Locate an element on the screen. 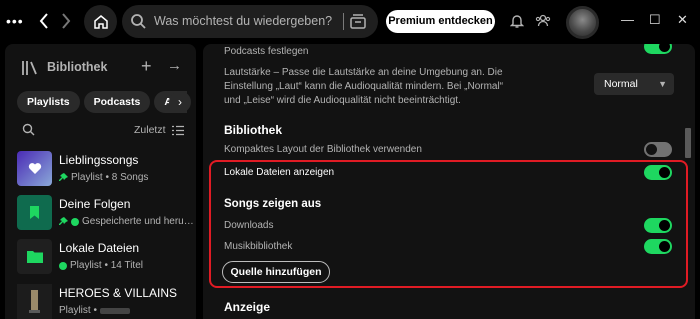 The width and height of the screenshot is (700, 319). minimize-icon: — is located at coordinates (627, 19).